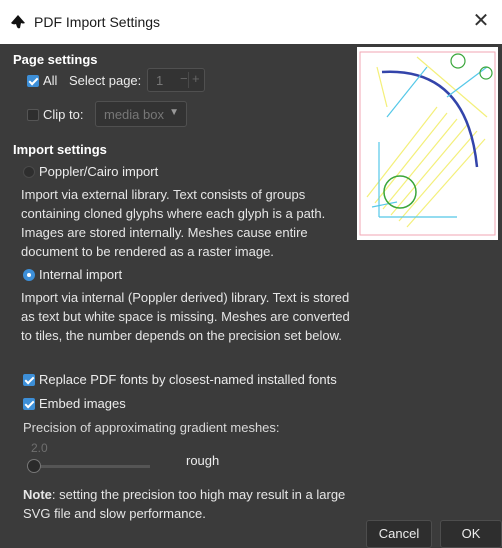 The height and width of the screenshot is (548, 502). What do you see at coordinates (29, 171) in the screenshot?
I see `radio-unselected-icon` at bounding box center [29, 171].